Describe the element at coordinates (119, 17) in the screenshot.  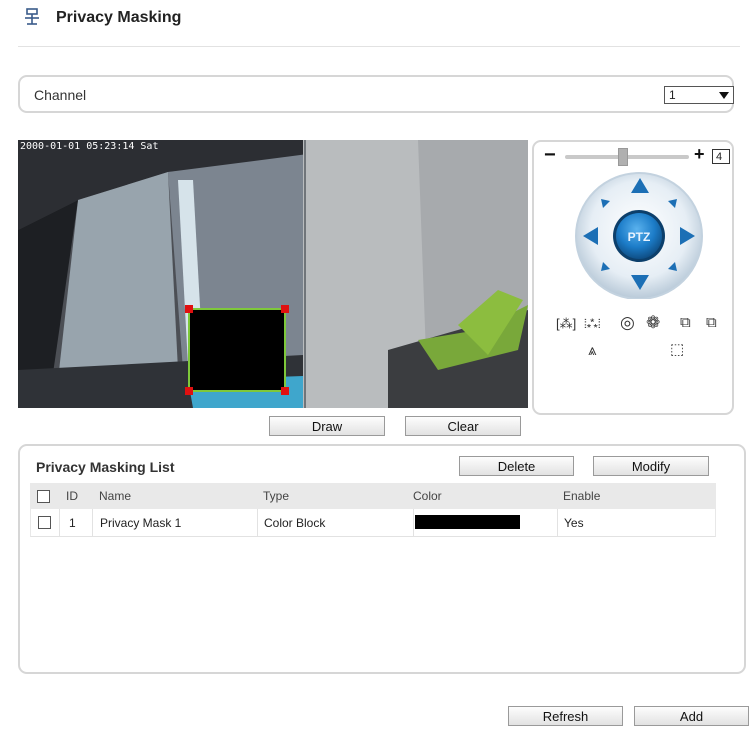
I see `page-title: Privacy Masking` at that location.